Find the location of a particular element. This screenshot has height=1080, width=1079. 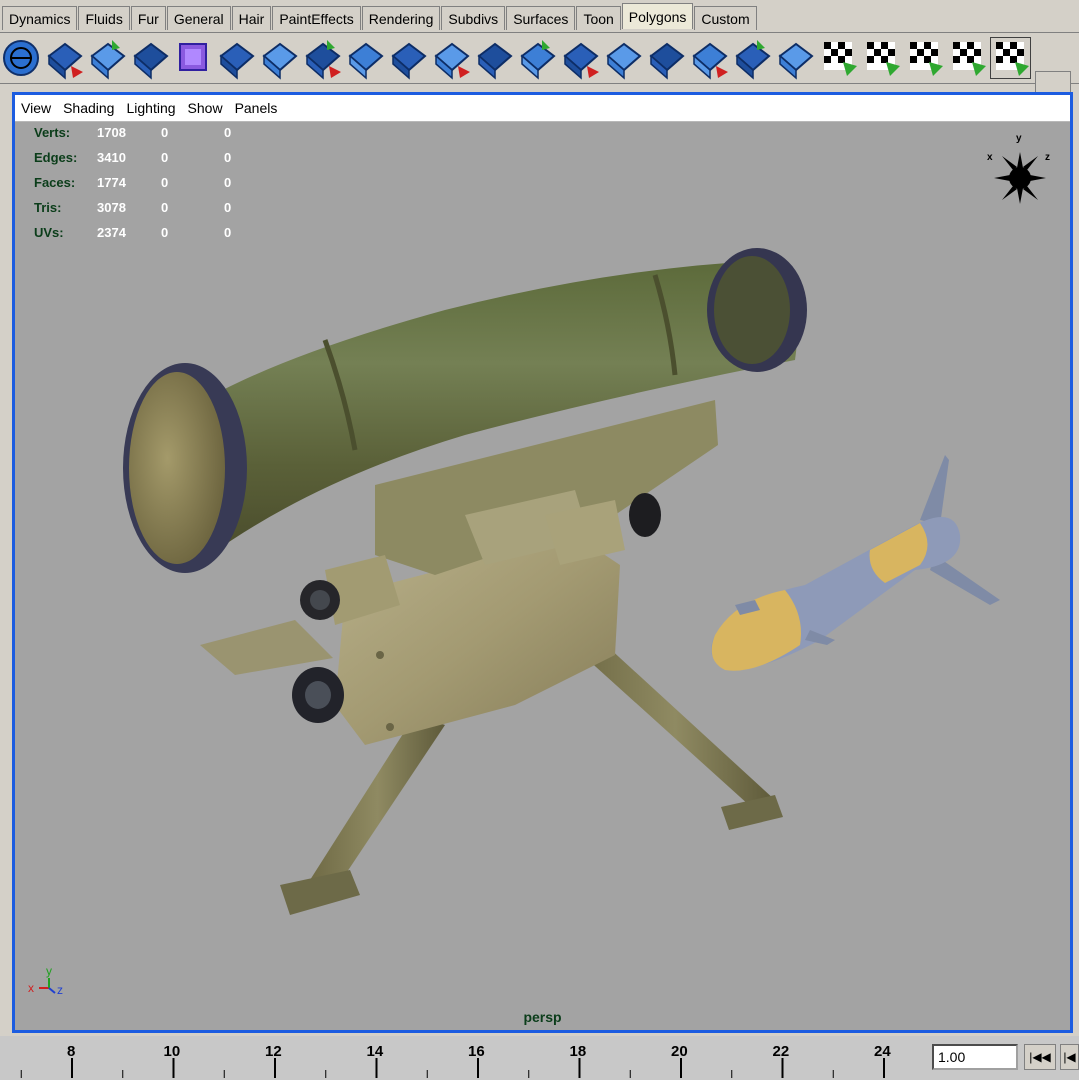

time-ruler is located at coordinates (465, 1058).